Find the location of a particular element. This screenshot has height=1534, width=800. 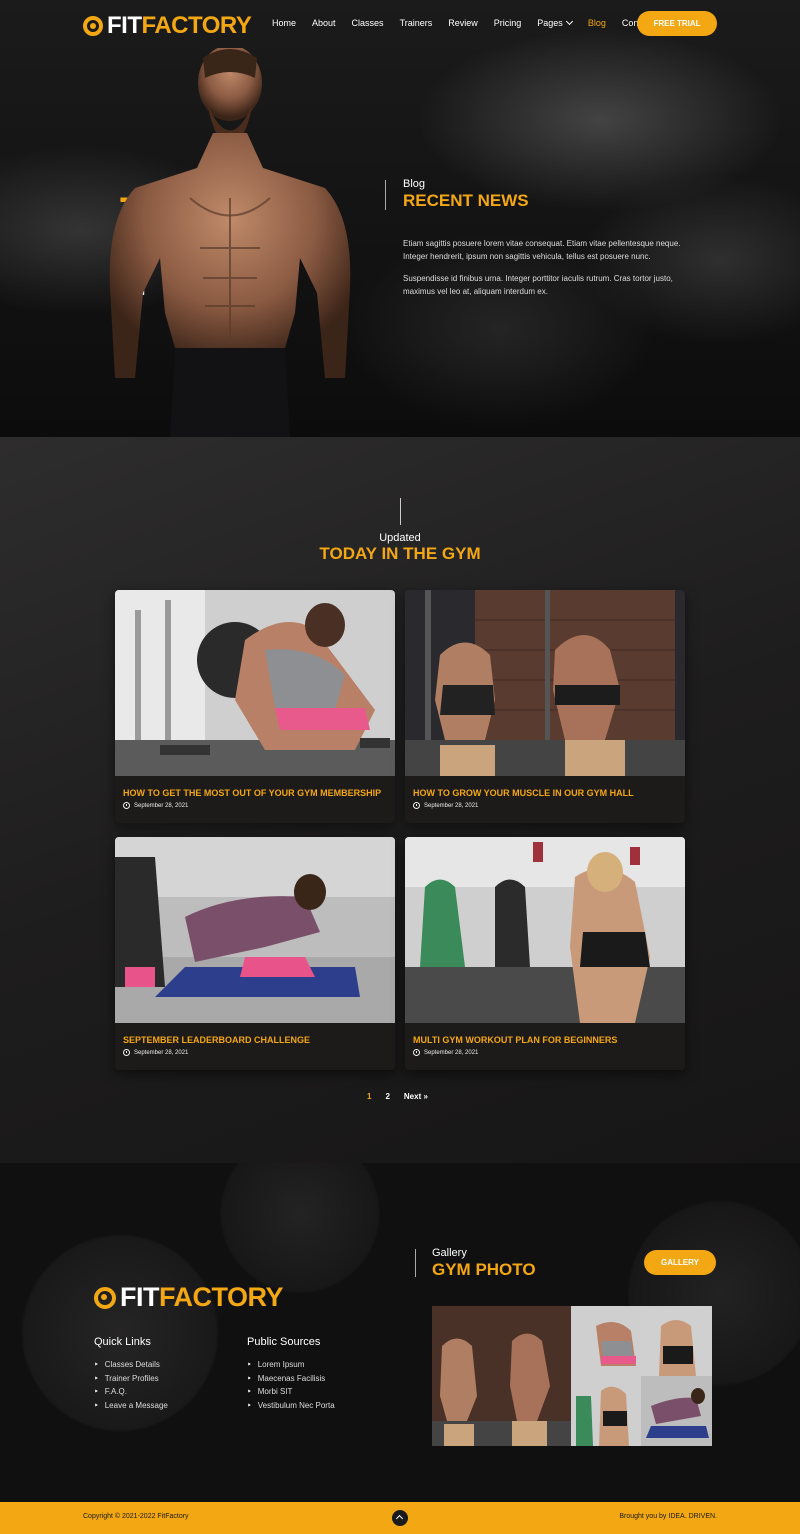

brand-logo: FIT FACTORY is located at coordinates (167, 26).